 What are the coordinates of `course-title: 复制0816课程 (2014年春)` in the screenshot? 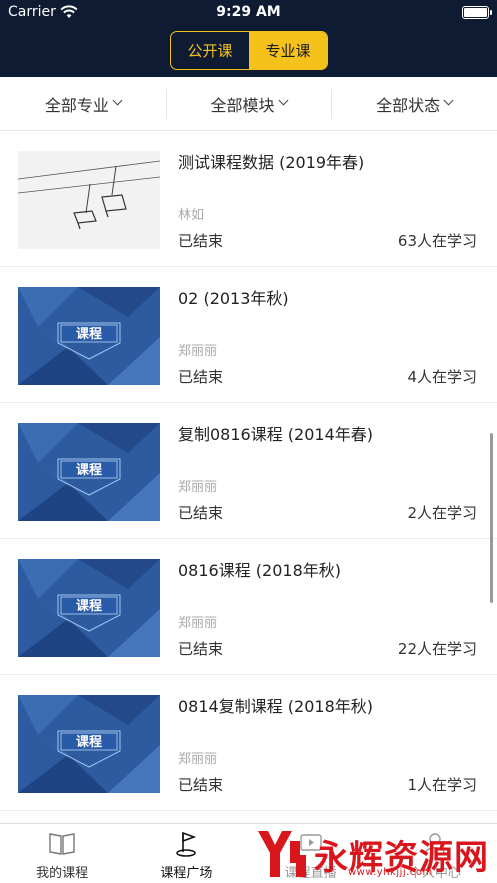 It's located at (276, 434).